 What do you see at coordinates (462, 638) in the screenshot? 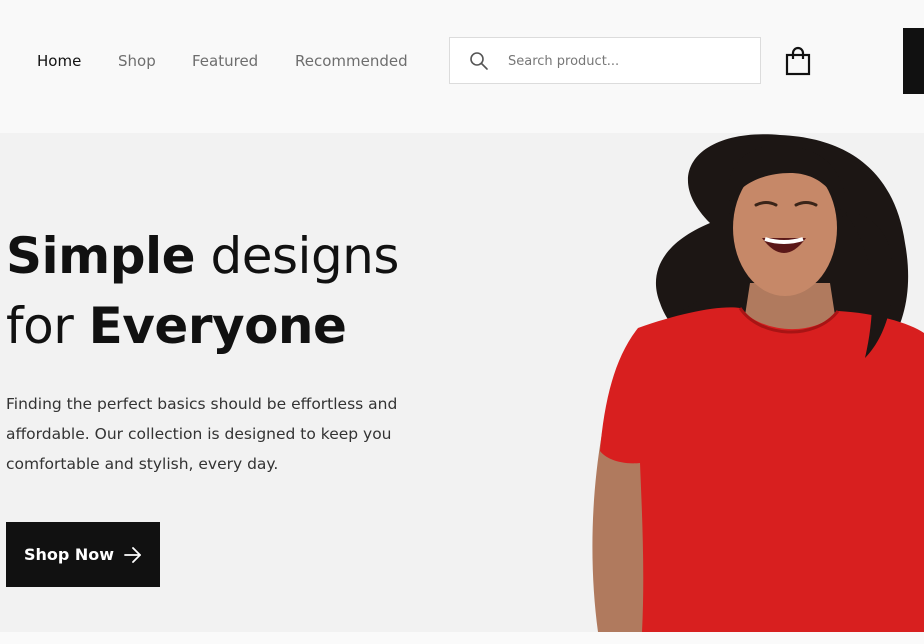
I see `page-bottom-strip` at bounding box center [462, 638].